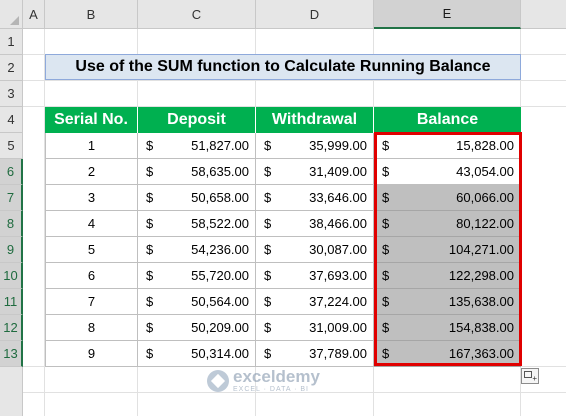  I want to click on deposit-value: 50,314.00, so click(220, 353).